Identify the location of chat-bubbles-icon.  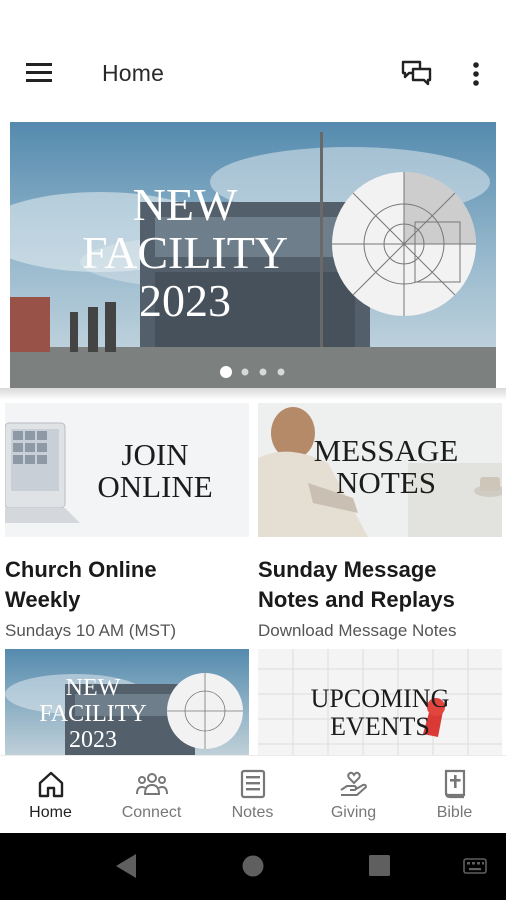
(417, 74).